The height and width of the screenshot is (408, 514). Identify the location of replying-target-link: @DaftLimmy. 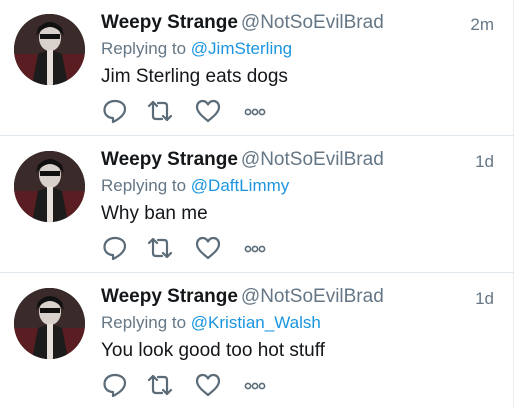
(240, 185).